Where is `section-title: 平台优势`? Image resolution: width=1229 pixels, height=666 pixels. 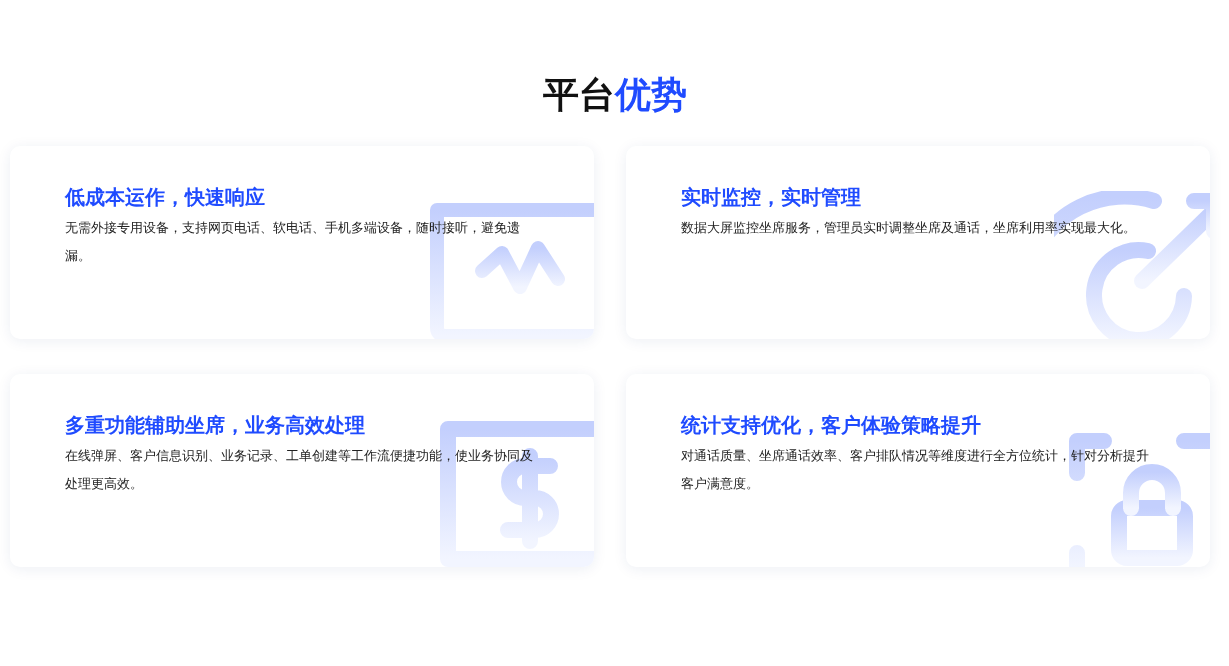
section-title: 平台优势 is located at coordinates (614, 95).